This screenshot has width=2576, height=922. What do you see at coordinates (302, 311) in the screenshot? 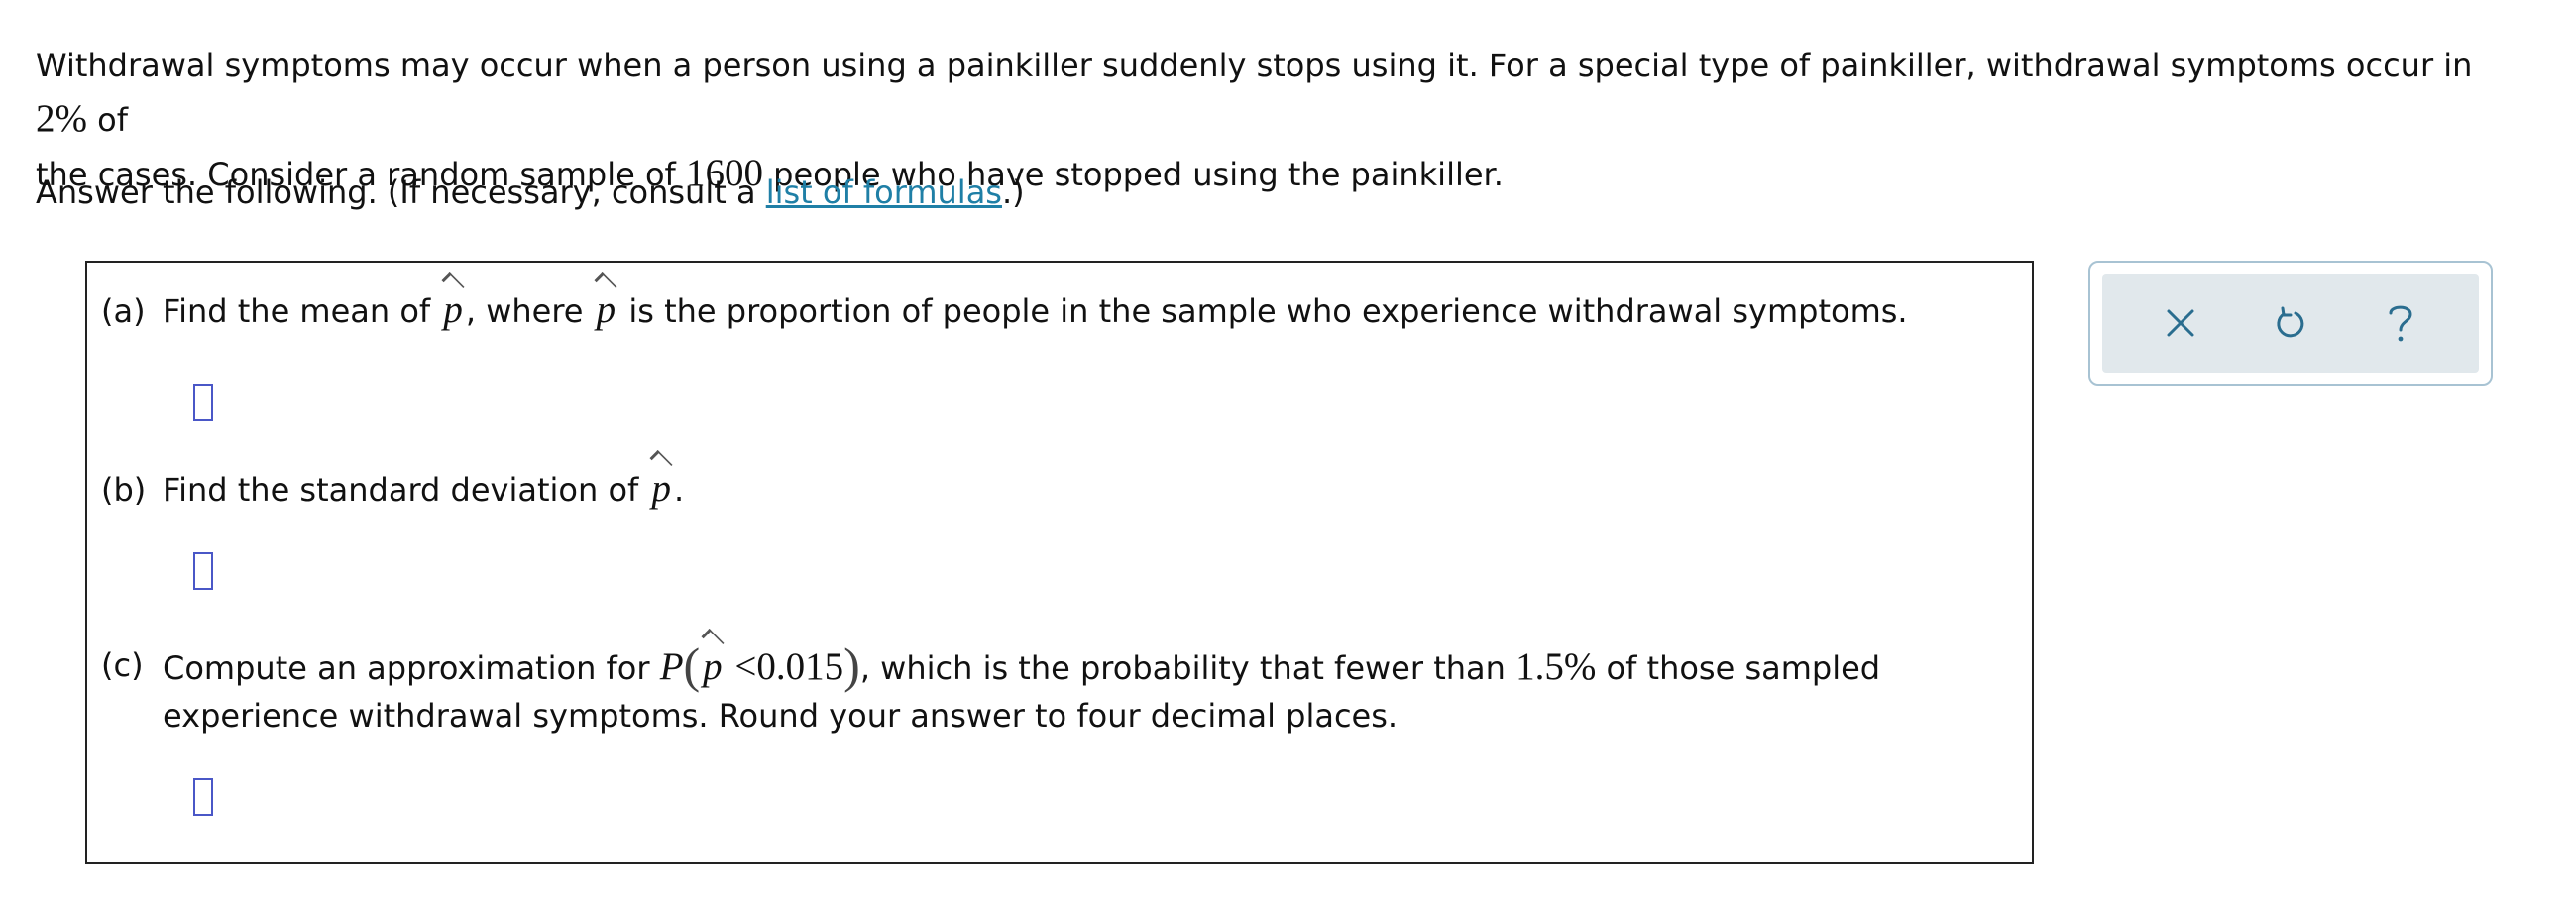
I see `part-a-text-1: Find the mean of` at bounding box center [302, 311].